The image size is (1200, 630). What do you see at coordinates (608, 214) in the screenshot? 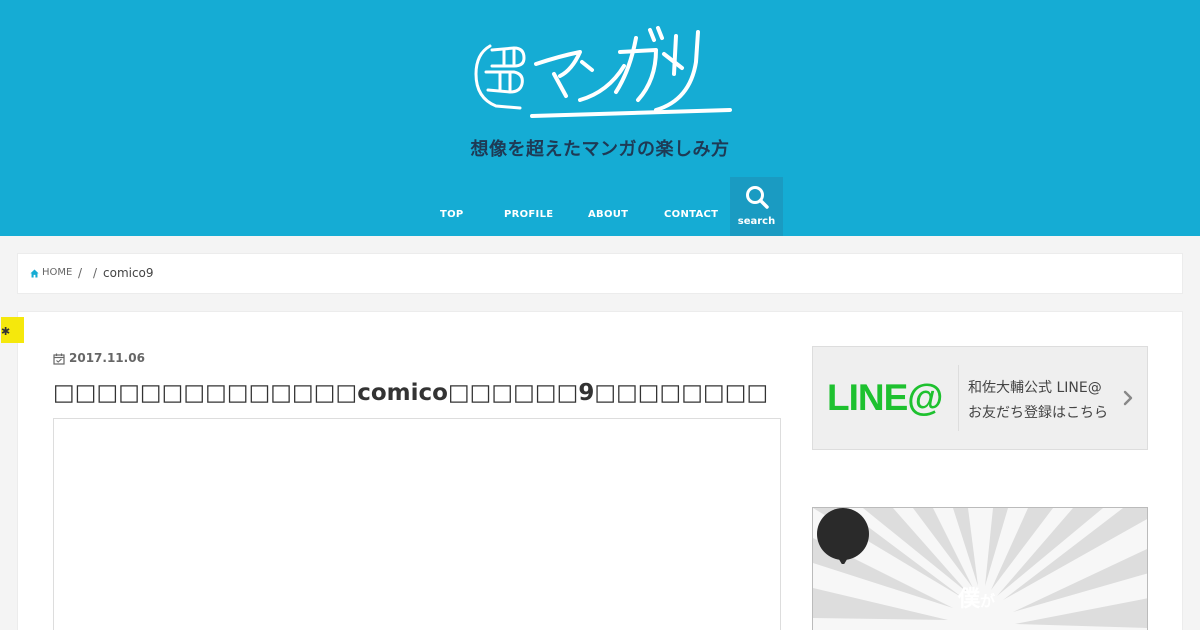
I see `nav-about: ABOUT` at bounding box center [608, 214].